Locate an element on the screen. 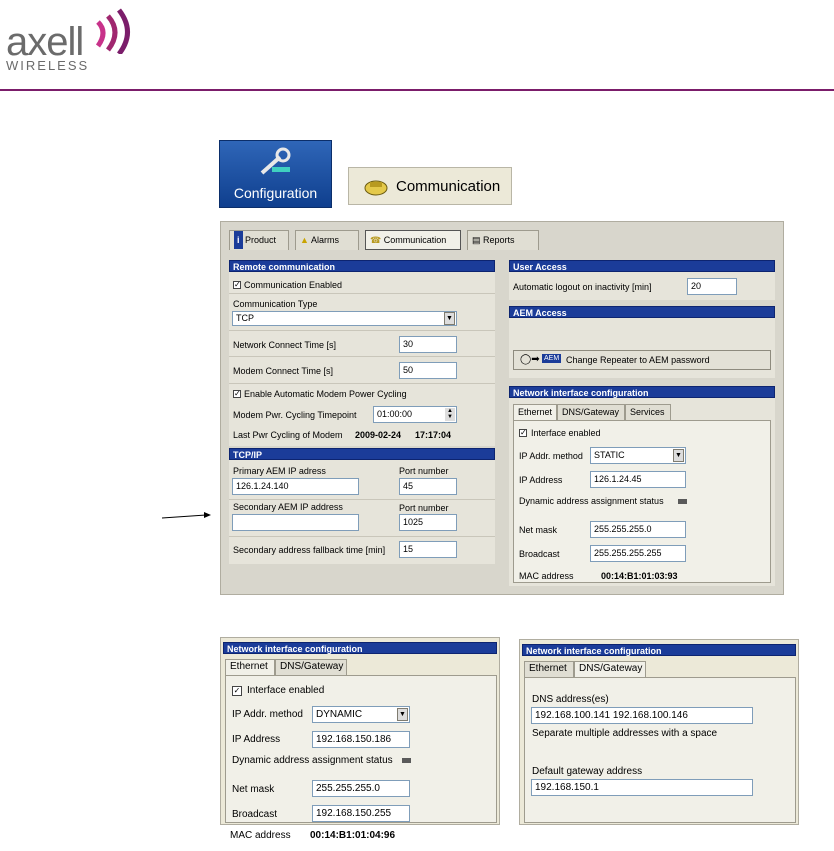 This screenshot has height=851, width=834. primary-ip-field: 126.1.24.140 is located at coordinates (295, 486).